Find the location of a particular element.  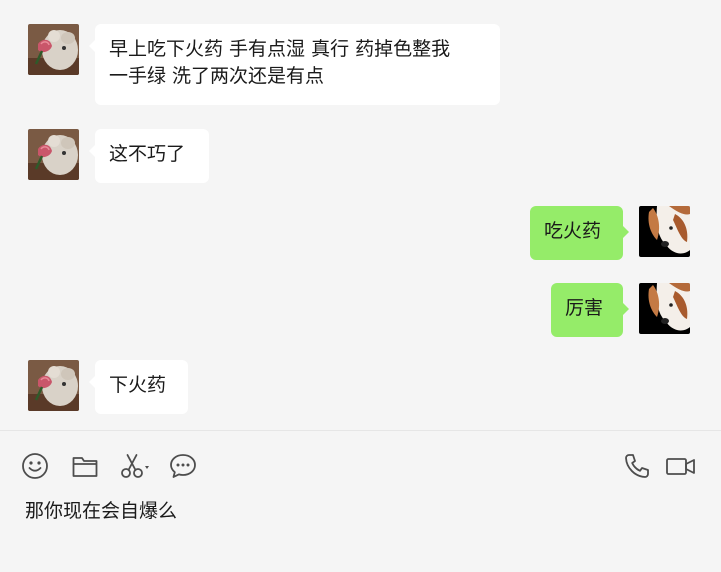

video-call-icon is located at coordinates (680, 466).